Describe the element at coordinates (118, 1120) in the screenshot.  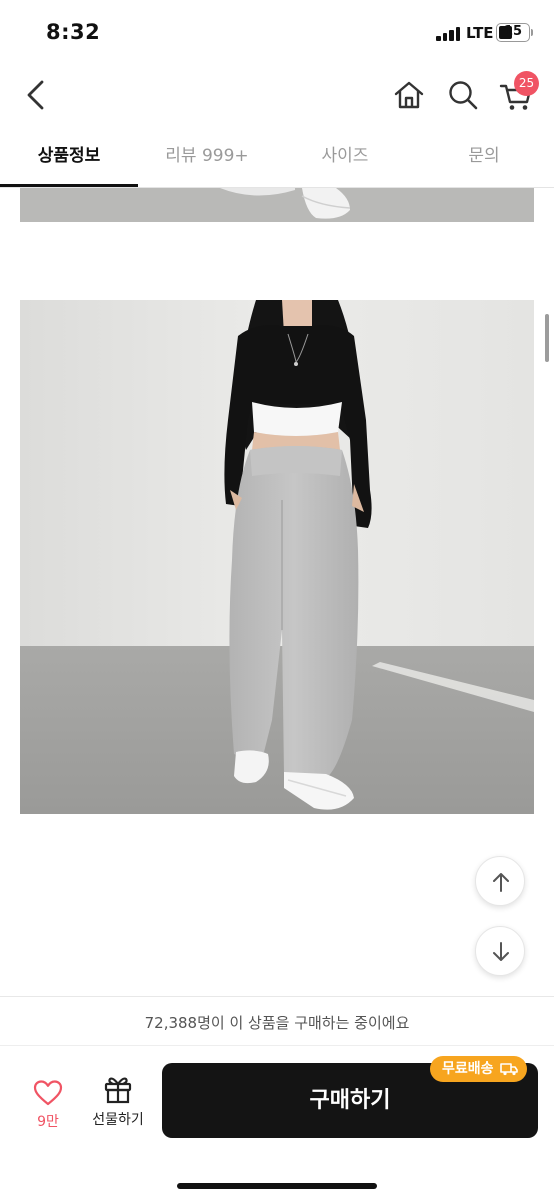
I see `gift-label: 선물하기` at that location.